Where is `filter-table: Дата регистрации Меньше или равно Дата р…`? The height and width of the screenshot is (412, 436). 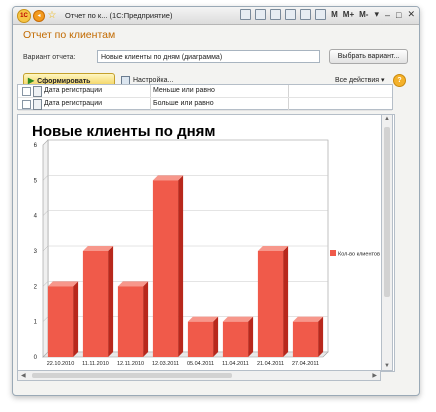 filter-table: Дата регистрации Меньше или равно Дата р… is located at coordinates (205, 97).